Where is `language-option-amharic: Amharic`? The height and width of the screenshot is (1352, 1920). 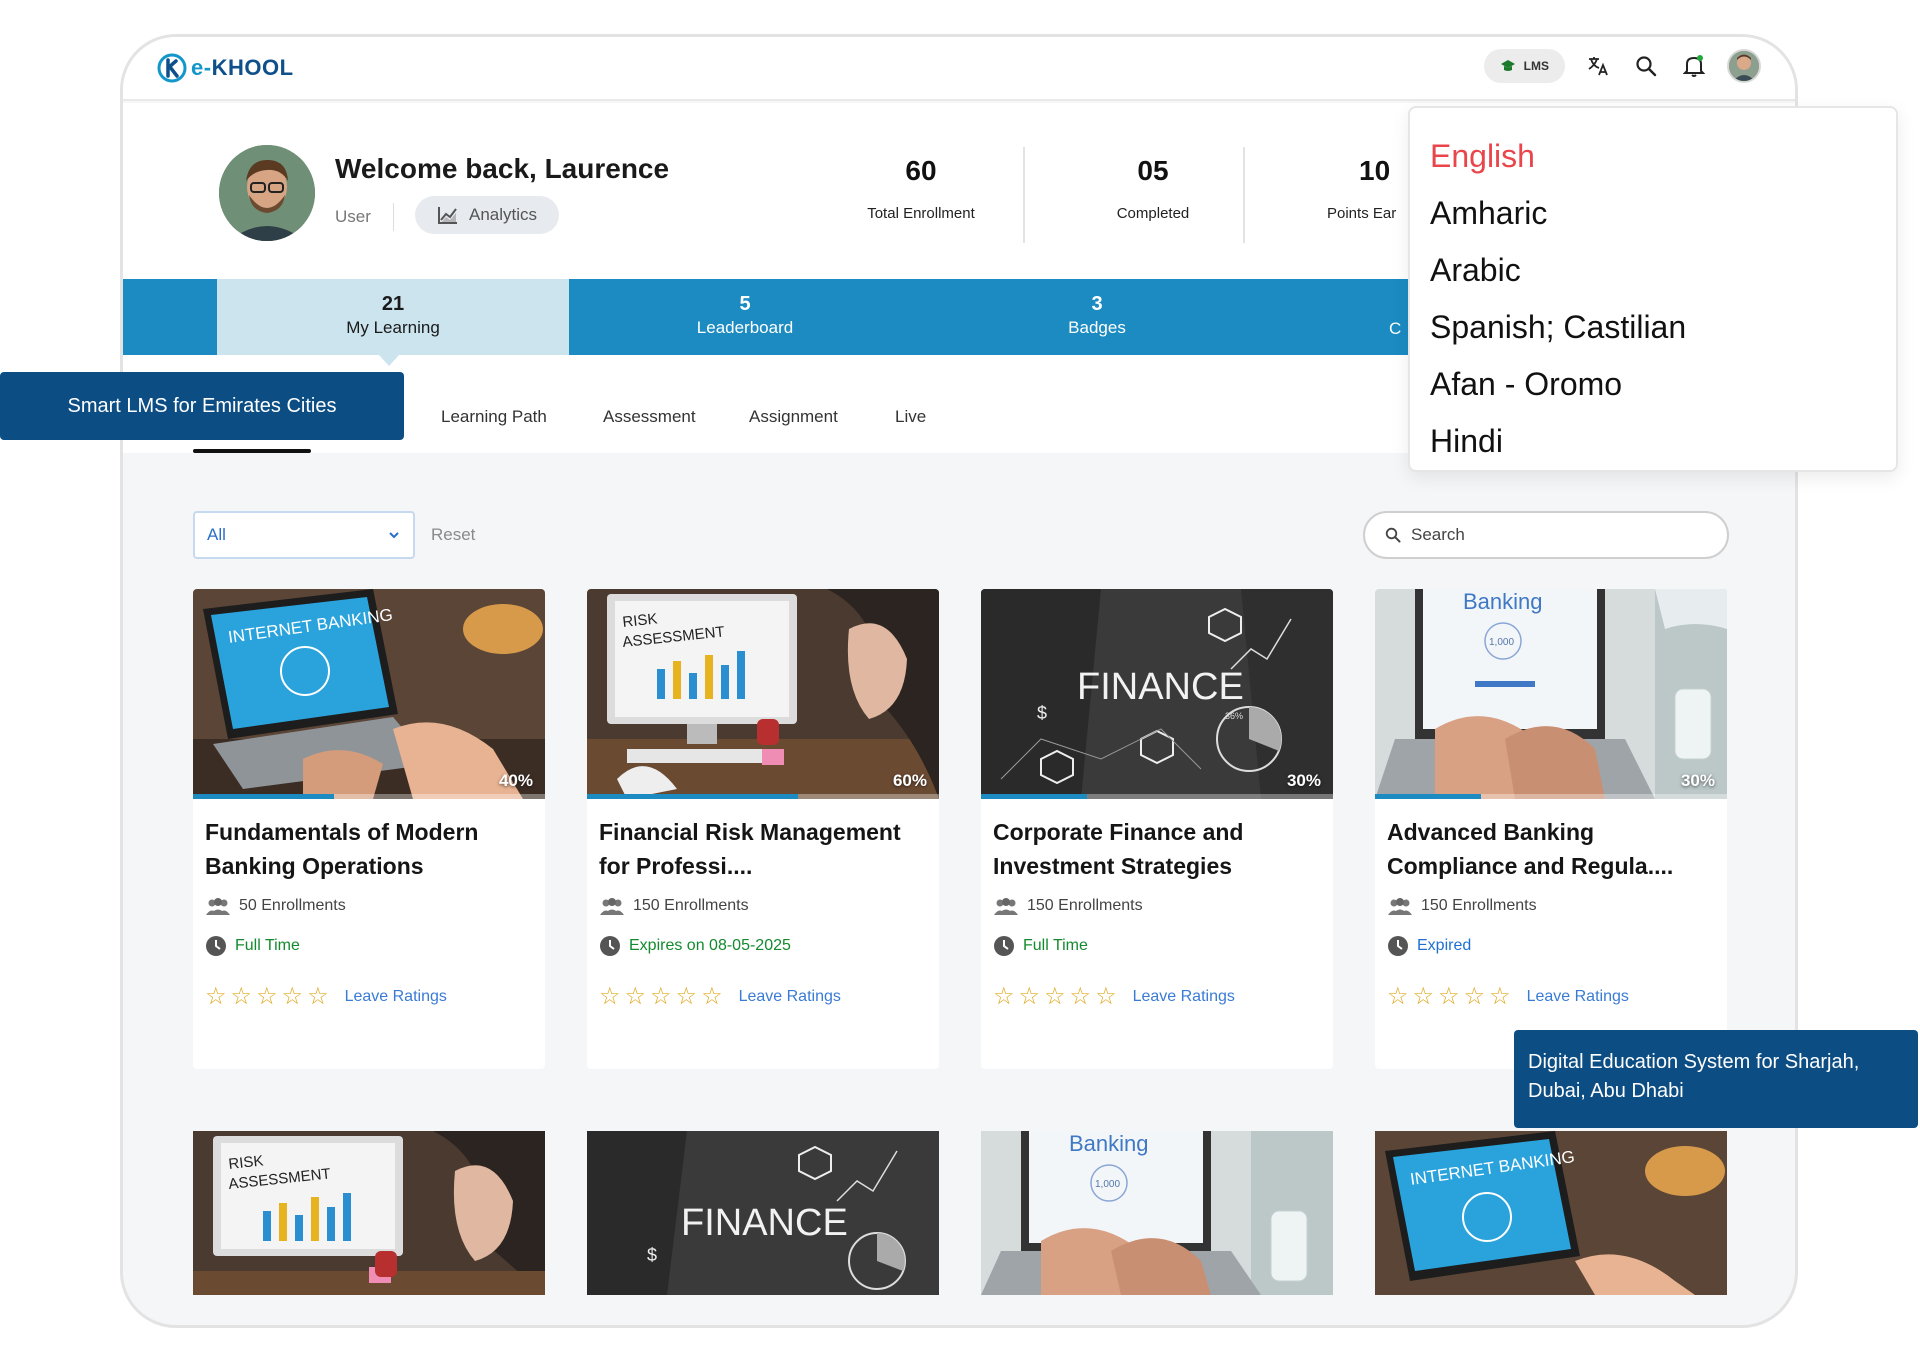 language-option-amharic: Amharic is located at coordinates (1653, 213).